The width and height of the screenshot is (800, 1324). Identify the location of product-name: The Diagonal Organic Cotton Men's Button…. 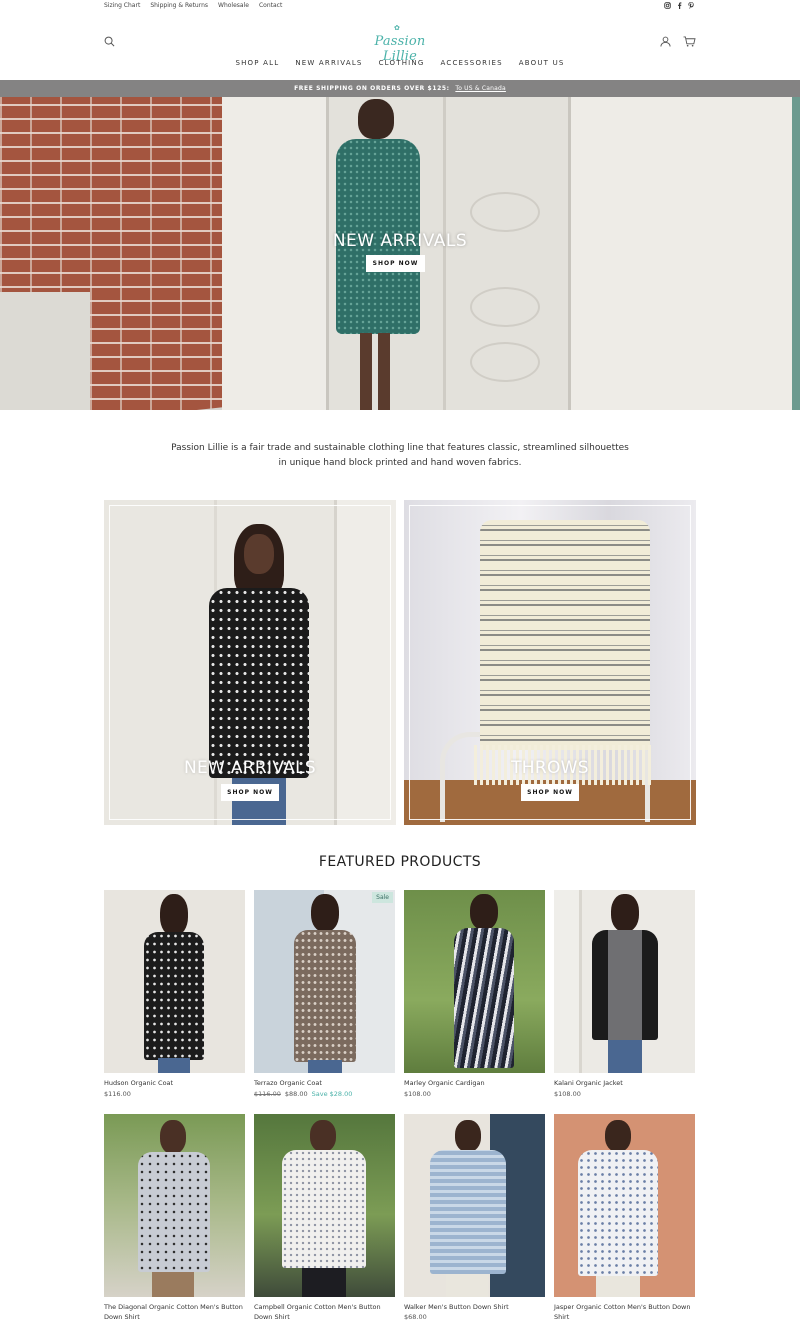
(174, 1312).